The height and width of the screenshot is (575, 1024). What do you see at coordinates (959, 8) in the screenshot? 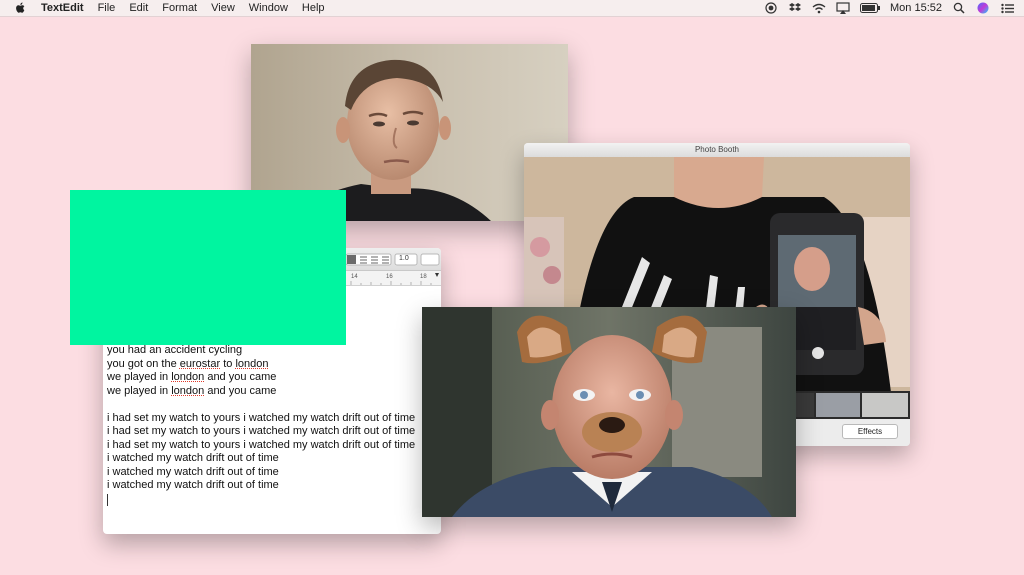
I see `search-icon` at bounding box center [959, 8].